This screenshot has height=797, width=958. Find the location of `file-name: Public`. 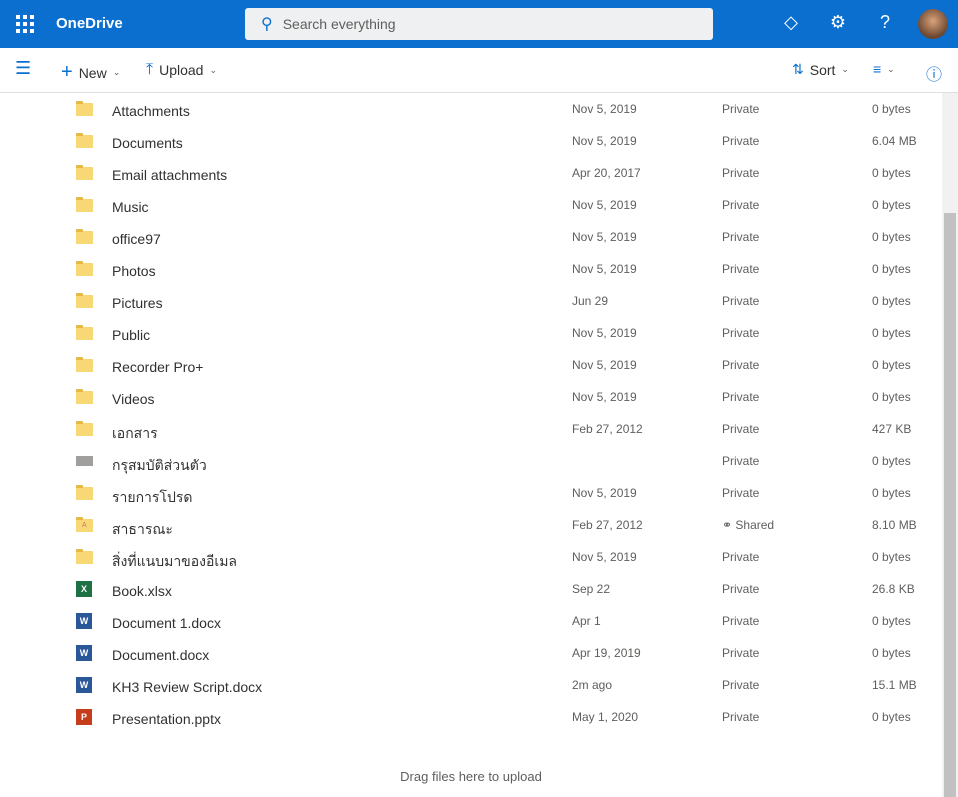

file-name: Public is located at coordinates (131, 335).